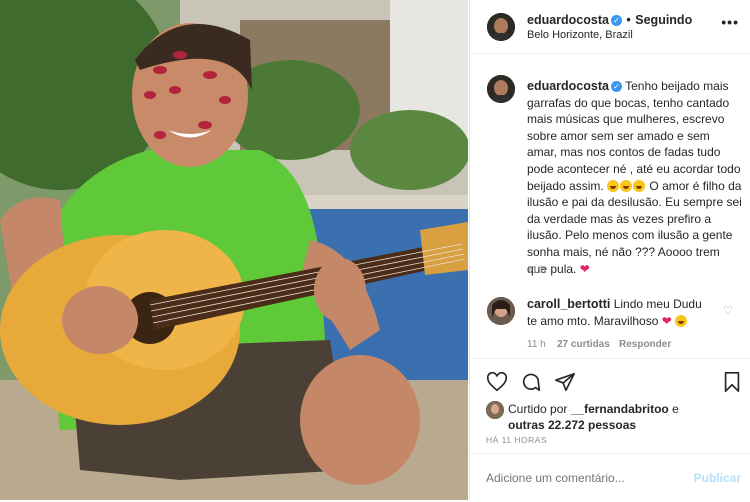  Describe the element at coordinates (583, 344) in the screenshot. I see `comment-likes: 27 curtidas` at that location.